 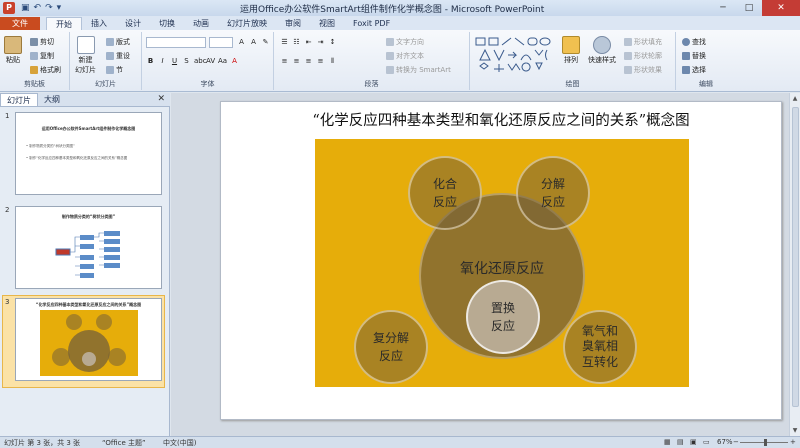 What do you see at coordinates (485, 54) in the screenshot?
I see `triangle-shape-icon` at bounding box center [485, 54].